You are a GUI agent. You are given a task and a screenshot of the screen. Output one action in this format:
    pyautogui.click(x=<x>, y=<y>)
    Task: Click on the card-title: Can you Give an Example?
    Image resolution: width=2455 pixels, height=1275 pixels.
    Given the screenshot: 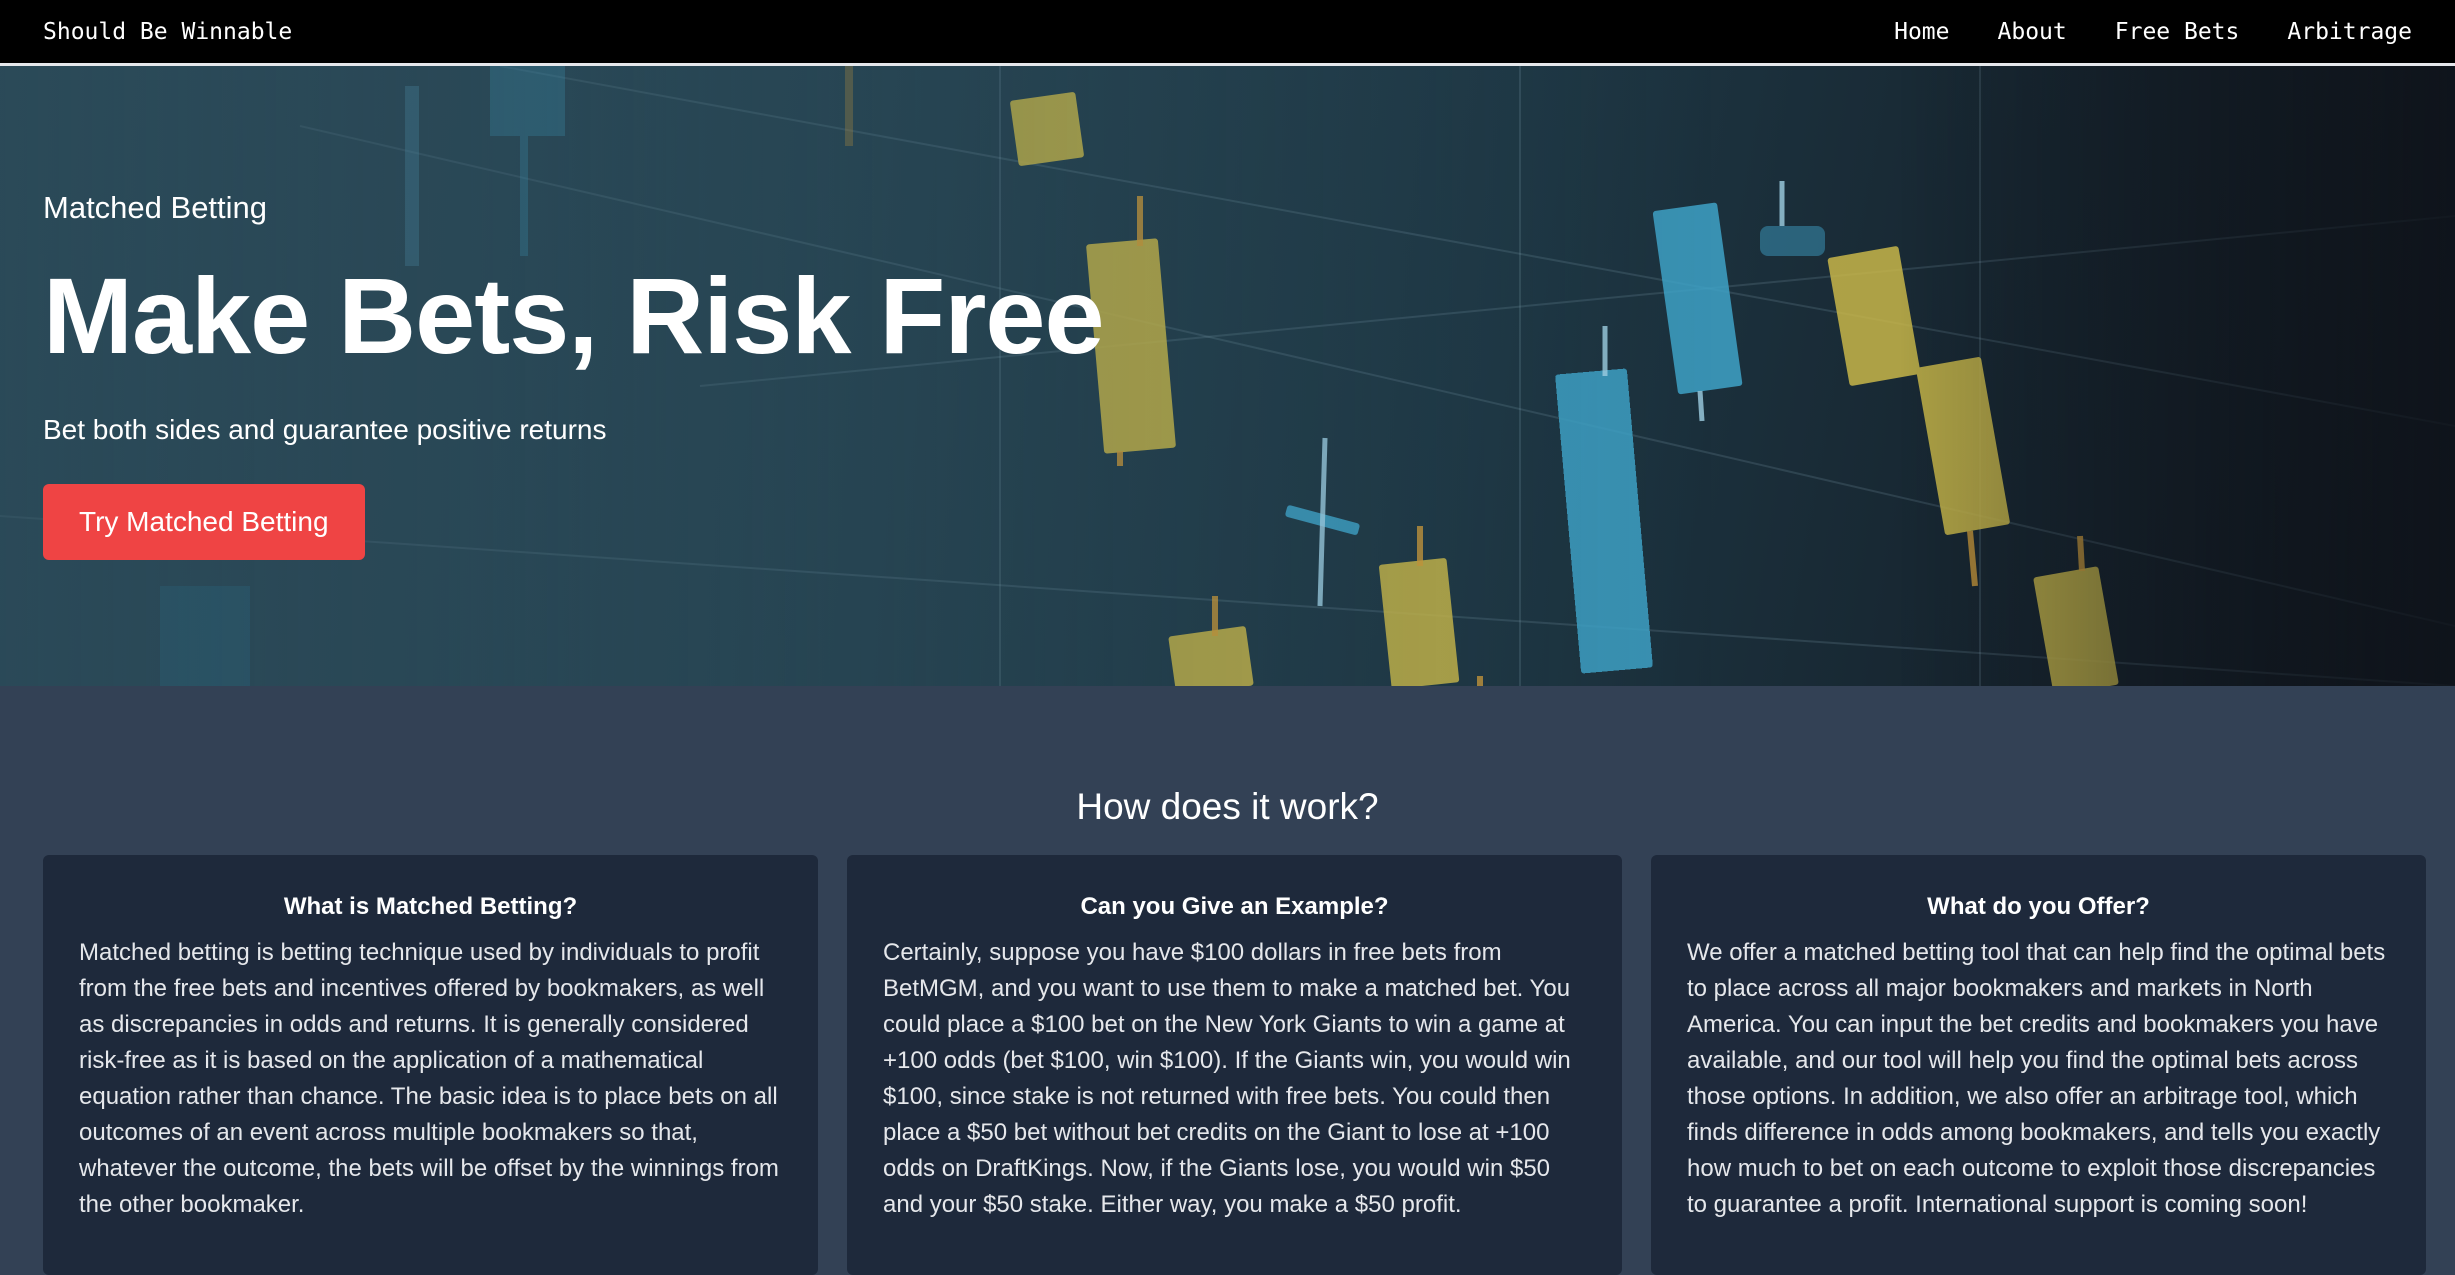 What is the action you would take?
    pyautogui.click(x=1234, y=906)
    